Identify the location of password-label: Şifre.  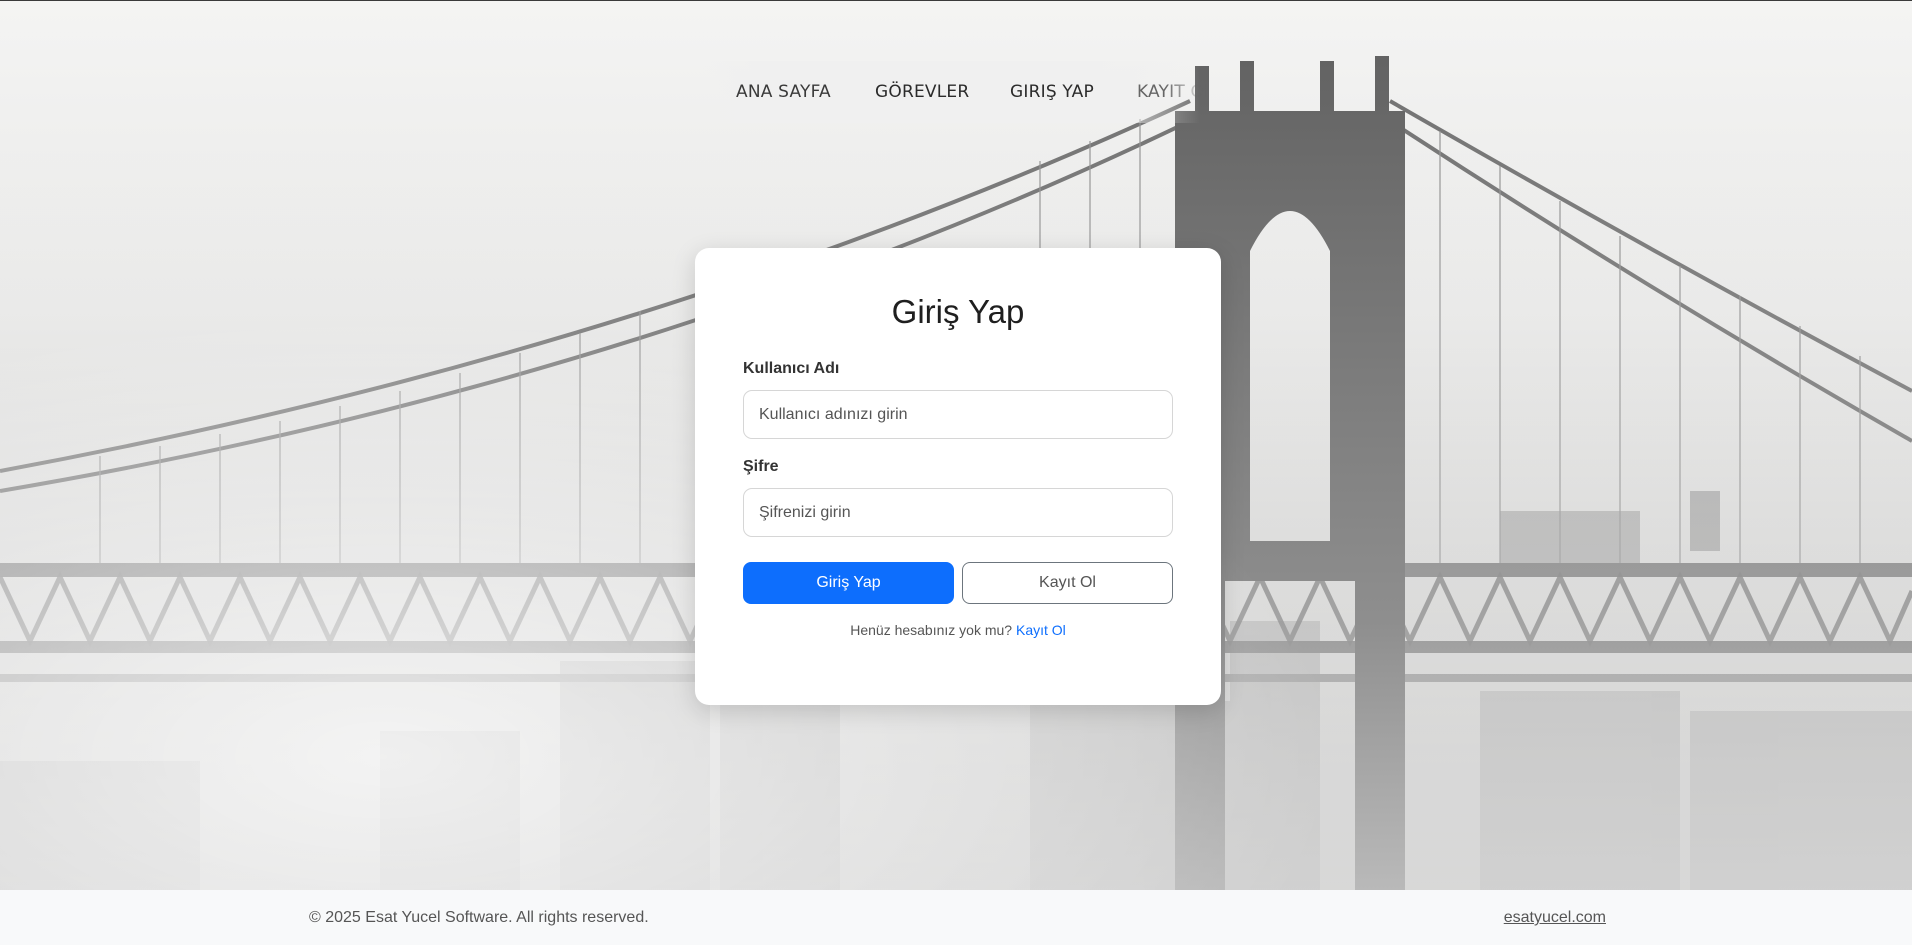
(761, 466).